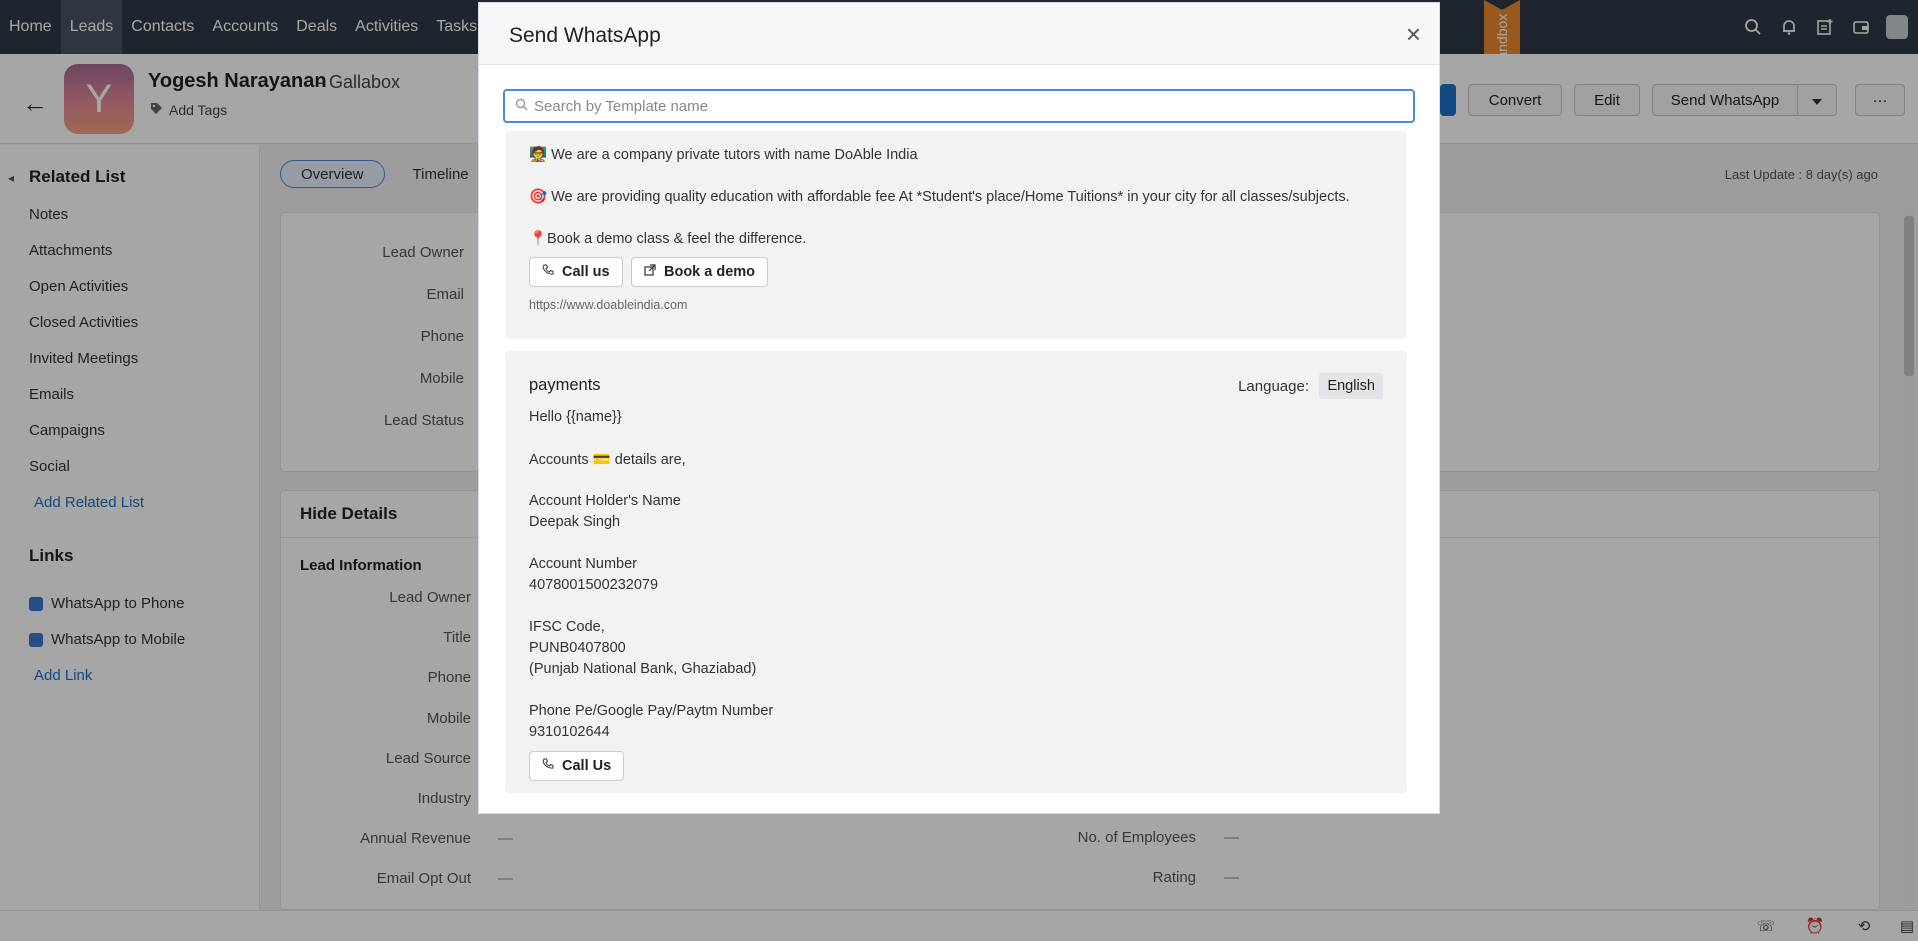  I want to click on close-icon: ×, so click(1413, 34).